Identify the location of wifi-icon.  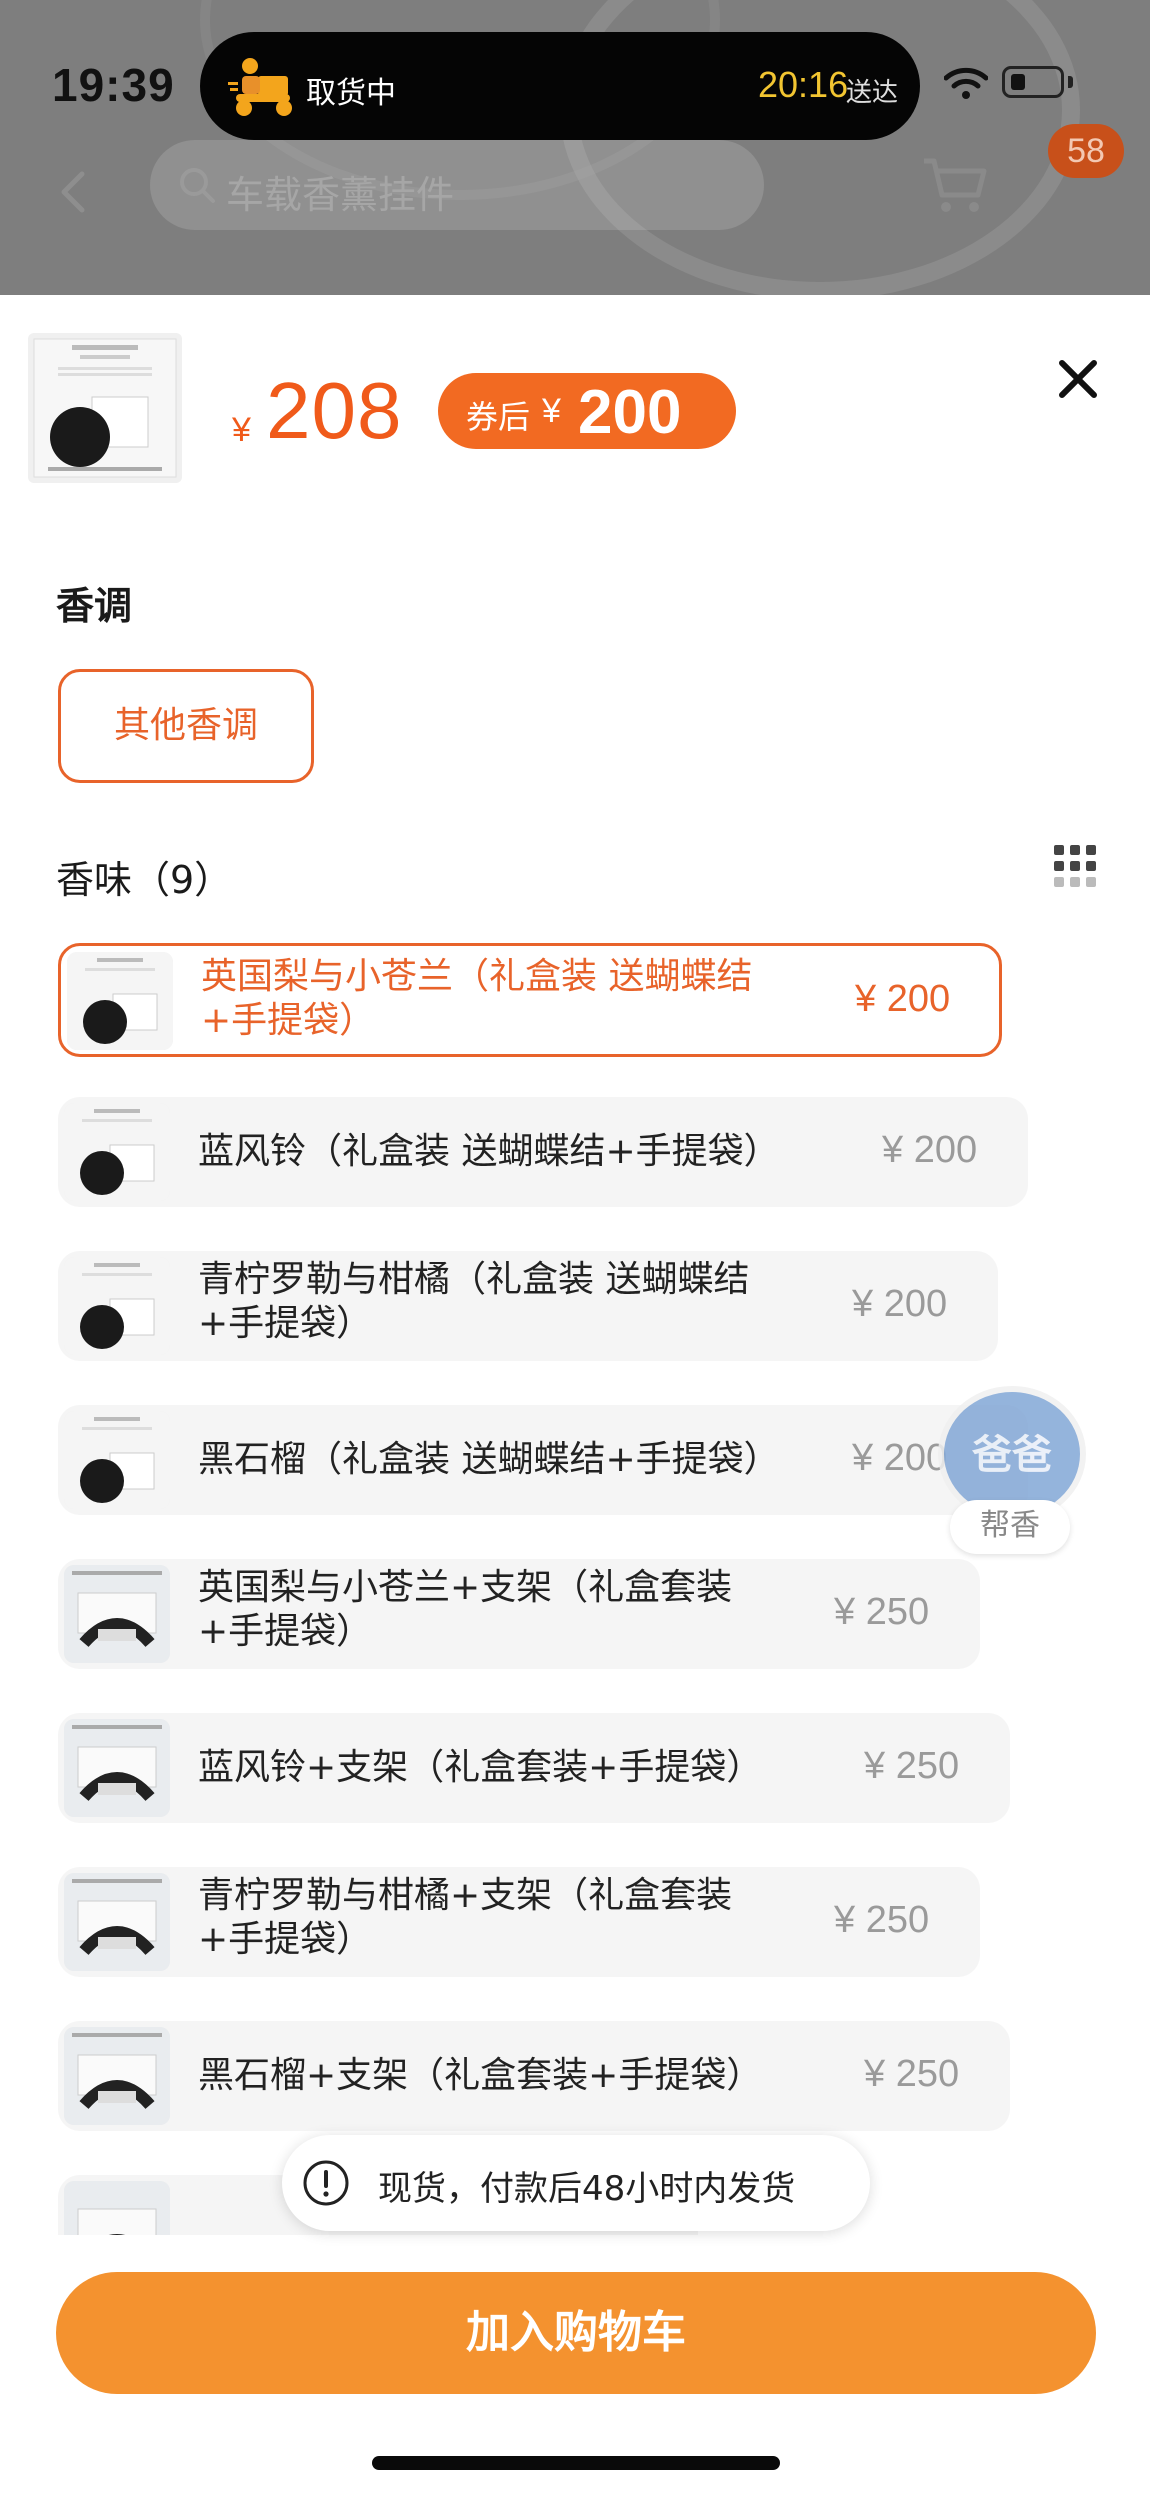
(966, 83).